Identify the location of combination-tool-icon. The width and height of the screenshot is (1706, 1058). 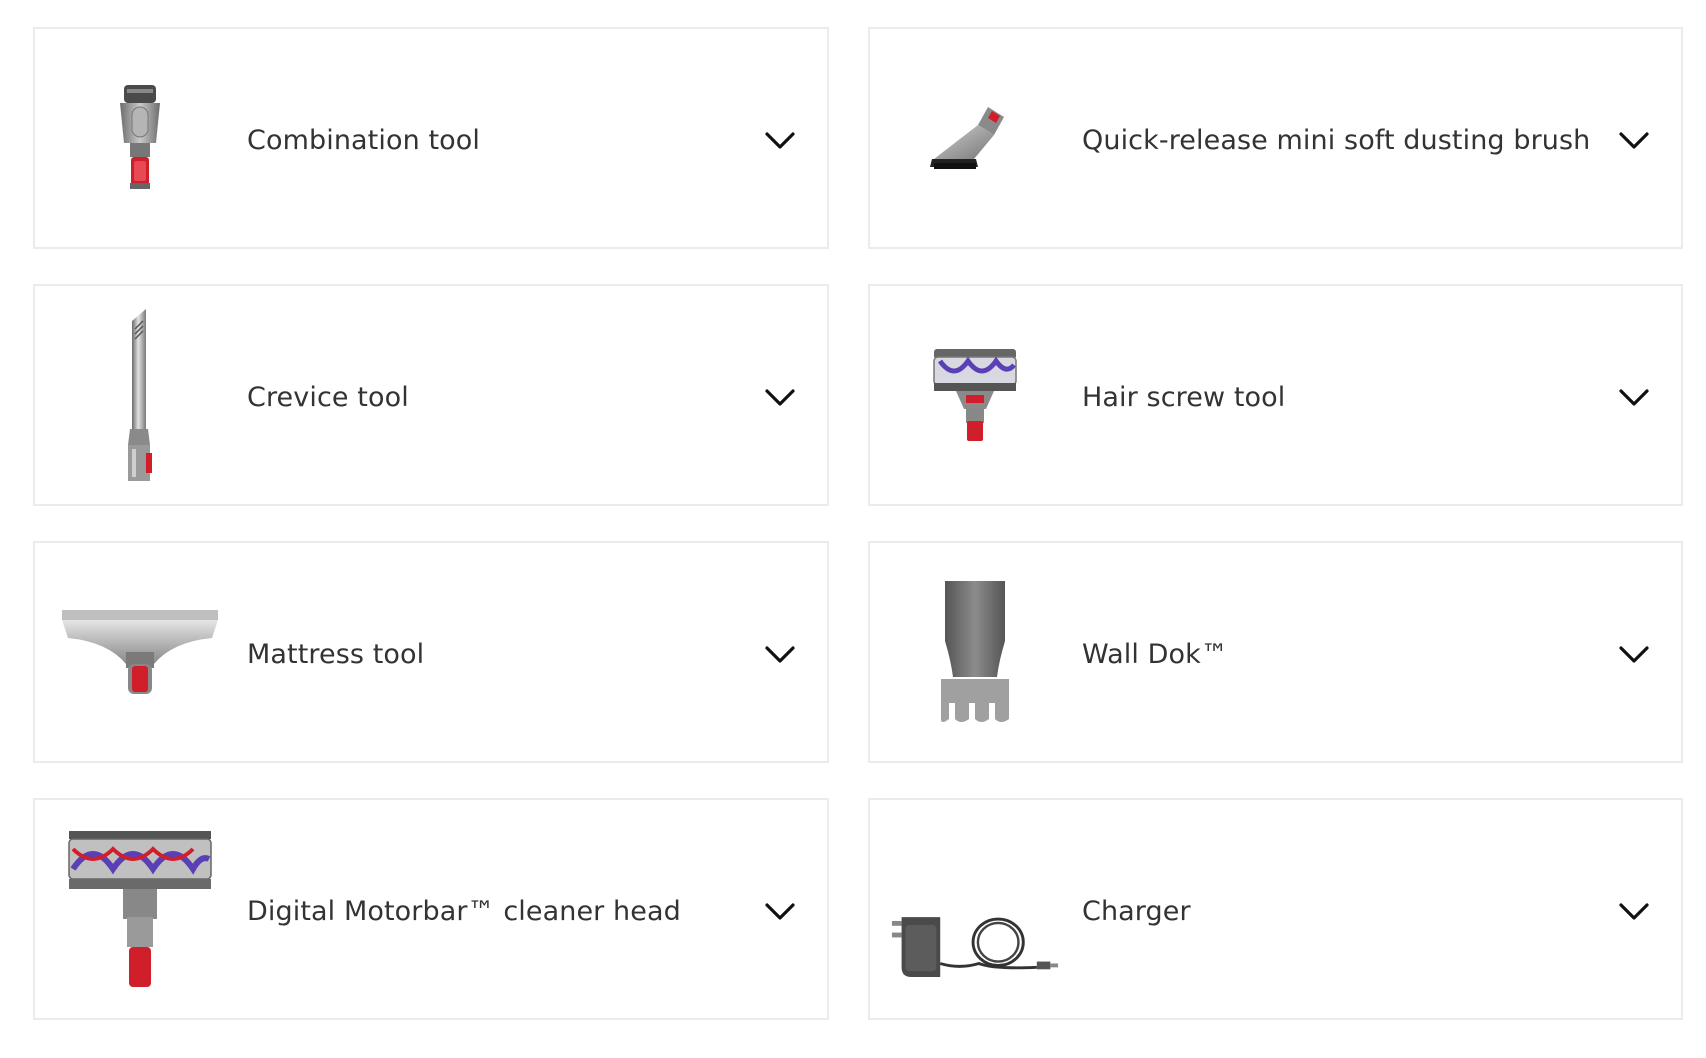
(140, 138).